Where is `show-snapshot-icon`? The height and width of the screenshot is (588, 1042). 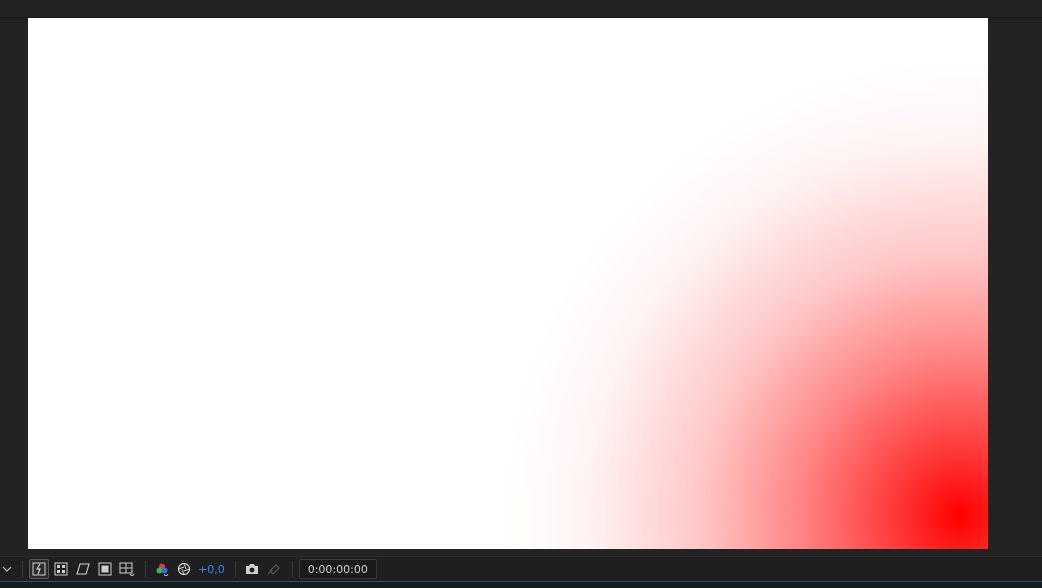 show-snapshot-icon is located at coordinates (273, 569).